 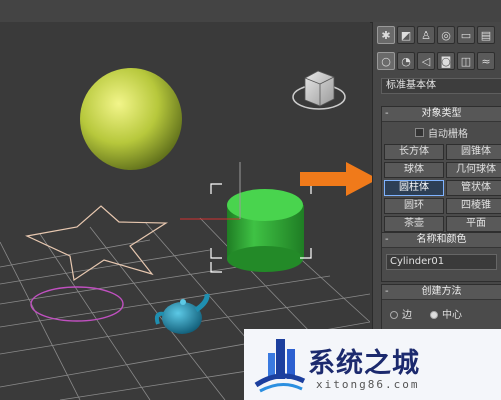 What do you see at coordinates (473, 224) in the screenshot?
I see `plane-button: 平面` at bounding box center [473, 224].